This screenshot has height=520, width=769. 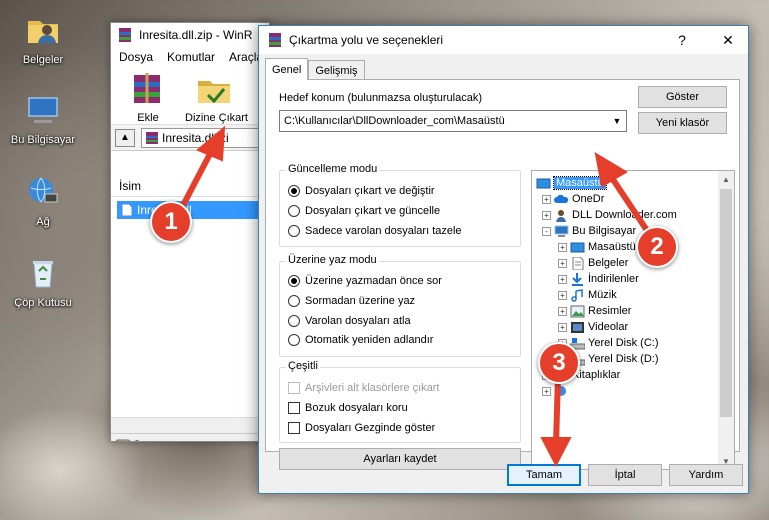 I want to click on cancel-button: İptal, so click(x=625, y=475).